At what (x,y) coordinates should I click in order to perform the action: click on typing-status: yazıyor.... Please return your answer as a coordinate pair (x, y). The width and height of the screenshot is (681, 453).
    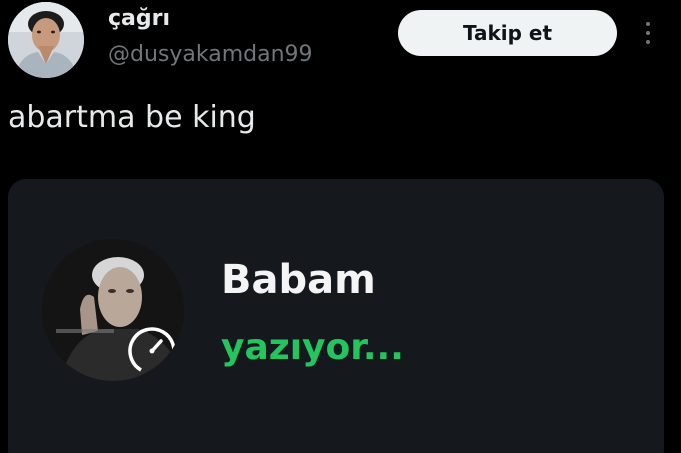
    Looking at the image, I should click on (312, 347).